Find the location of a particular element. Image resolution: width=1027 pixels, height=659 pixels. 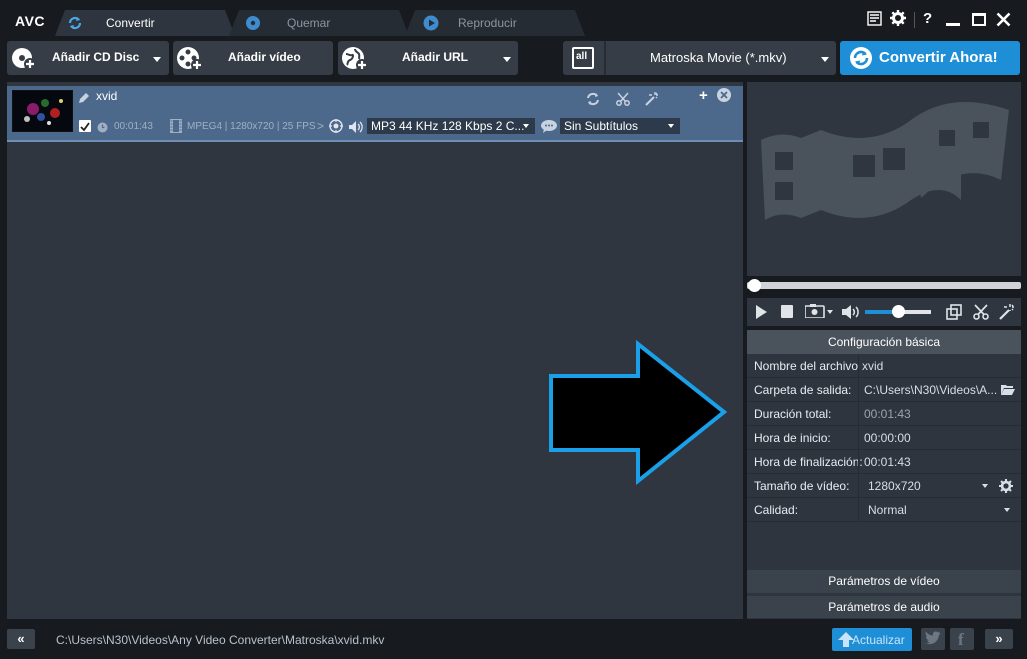

play-icon is located at coordinates (761, 314).